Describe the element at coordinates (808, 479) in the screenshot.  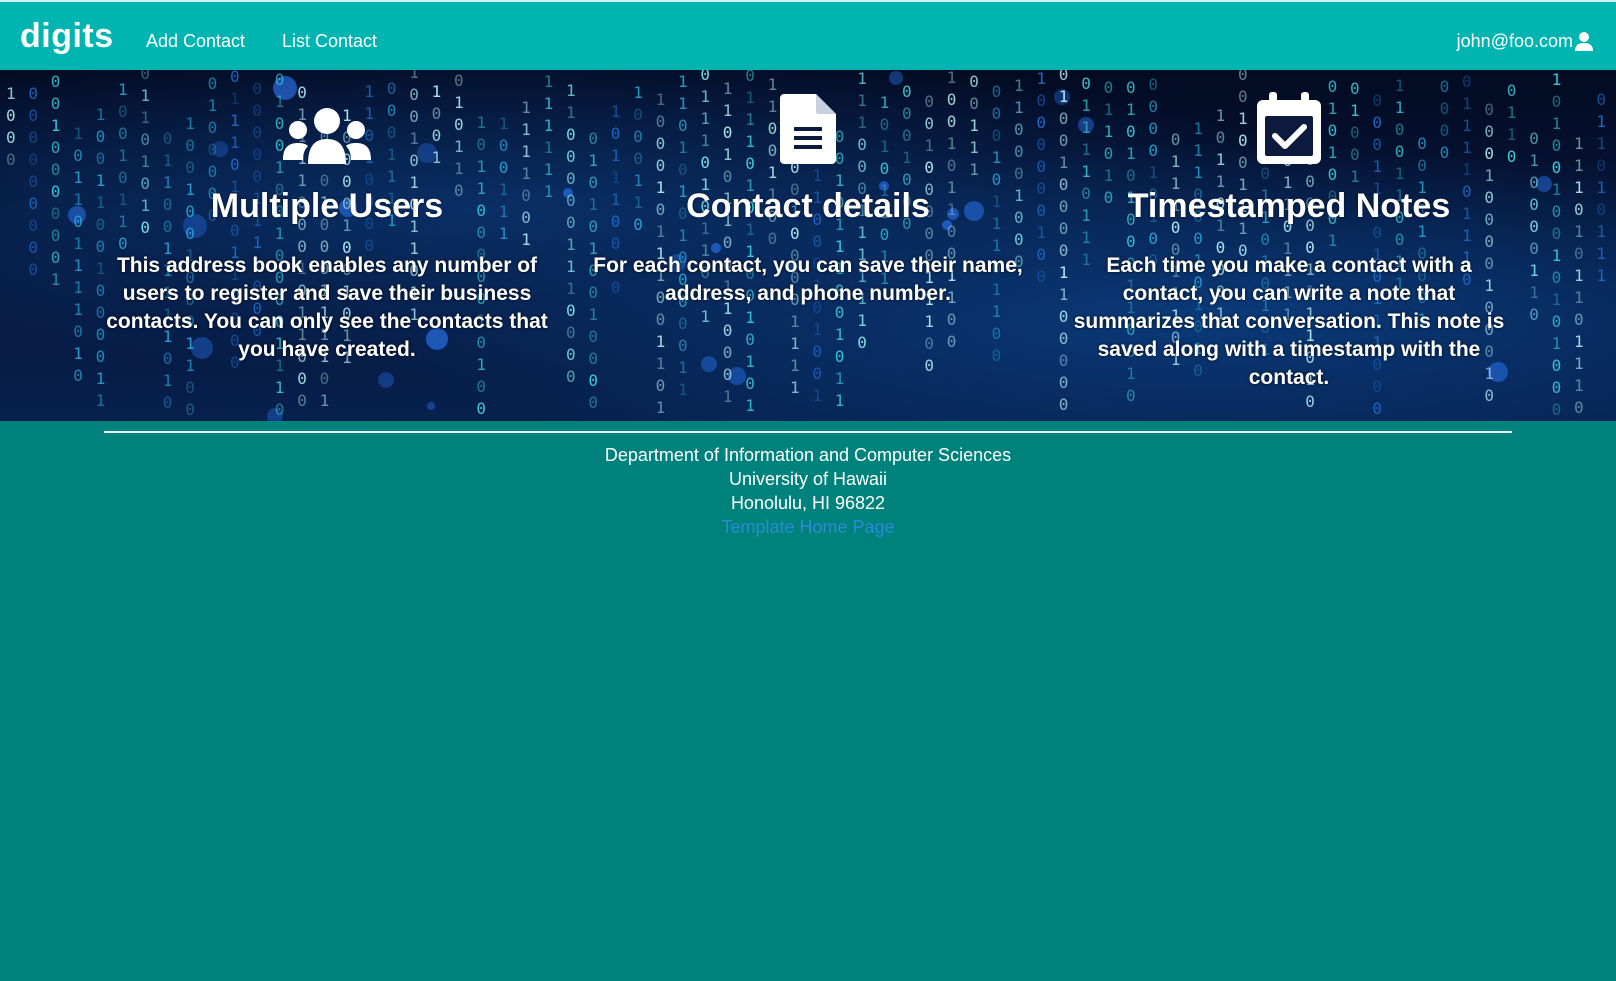
I see `footer-university: University of Hawaii` at that location.